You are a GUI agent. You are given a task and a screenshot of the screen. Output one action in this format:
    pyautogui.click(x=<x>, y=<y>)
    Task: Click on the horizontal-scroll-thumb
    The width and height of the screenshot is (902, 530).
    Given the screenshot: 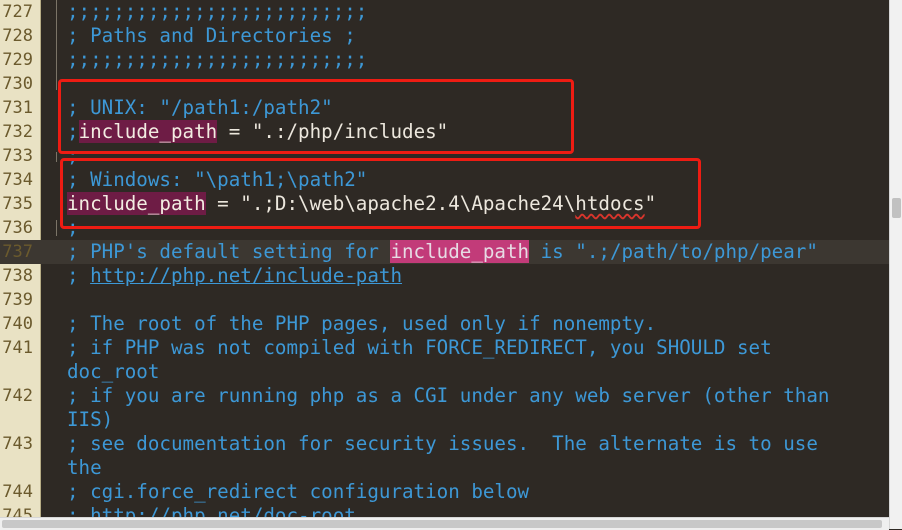 What is the action you would take?
    pyautogui.click(x=442, y=524)
    